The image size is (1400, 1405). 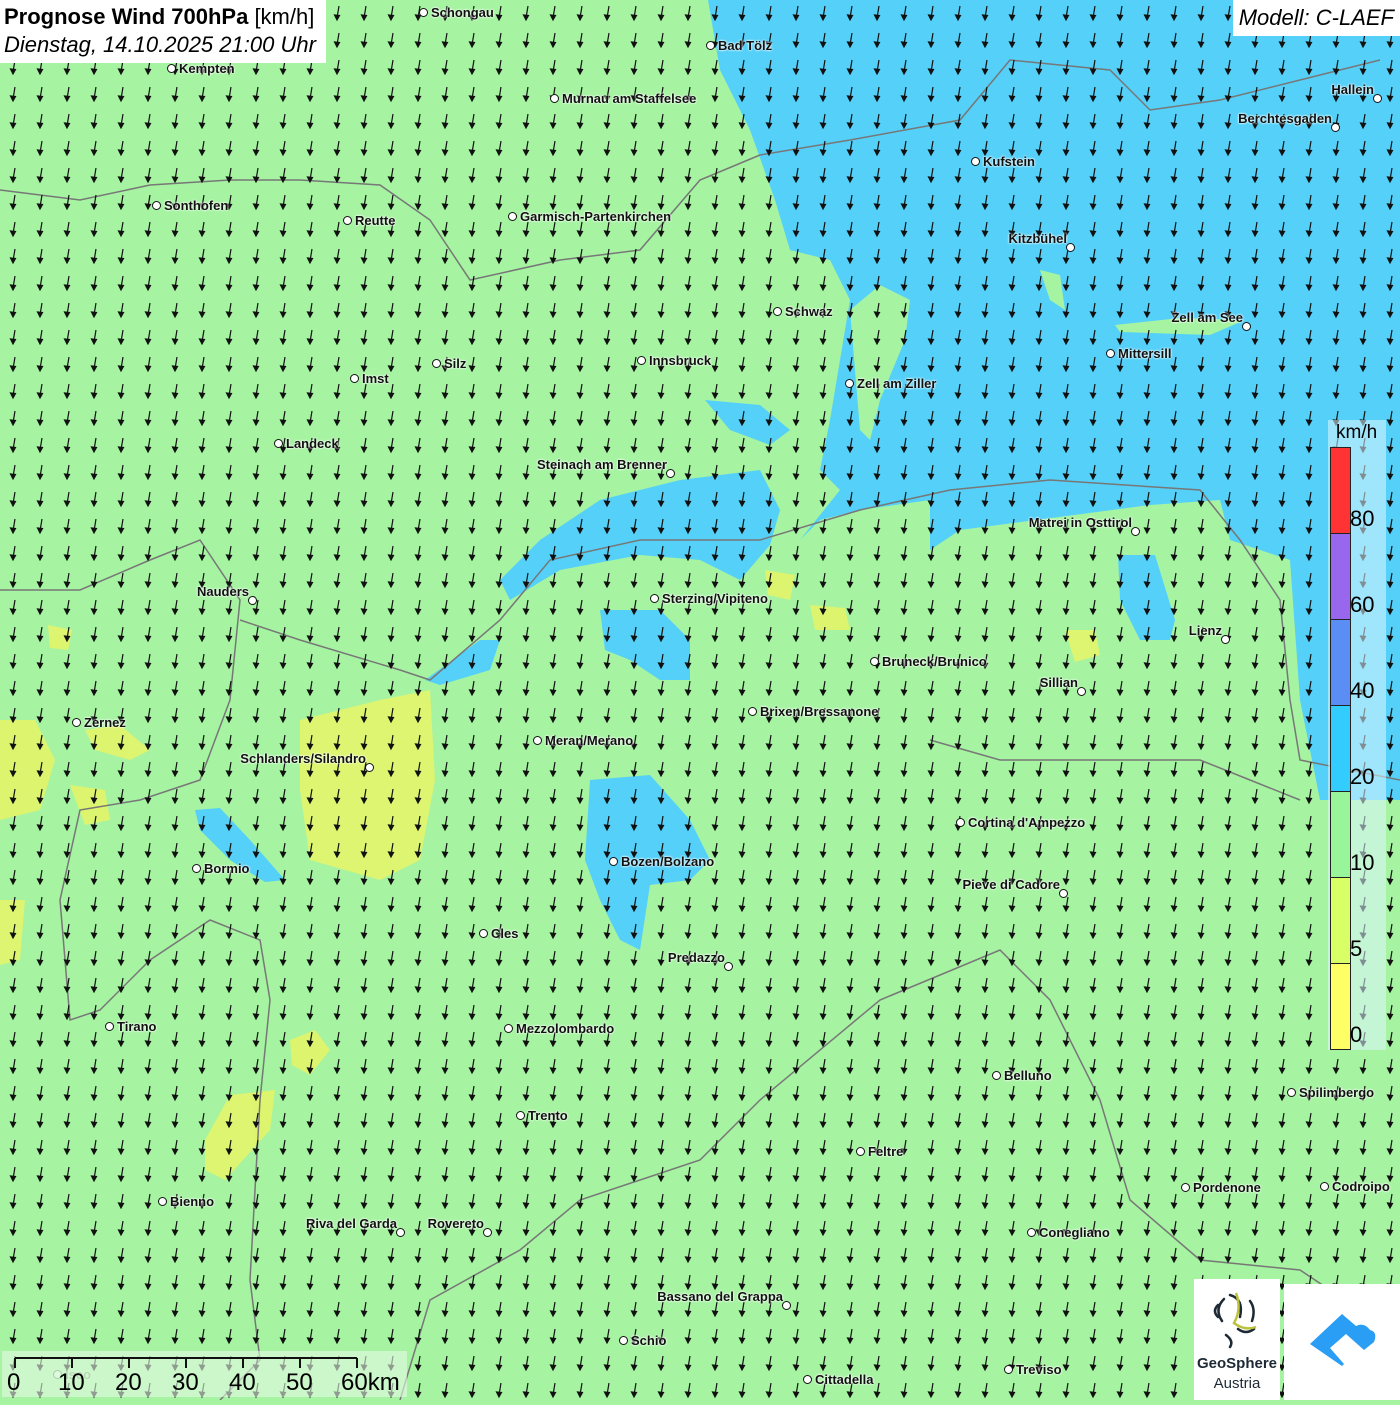 I want to click on city-label: Bienno, so click(x=192, y=1201).